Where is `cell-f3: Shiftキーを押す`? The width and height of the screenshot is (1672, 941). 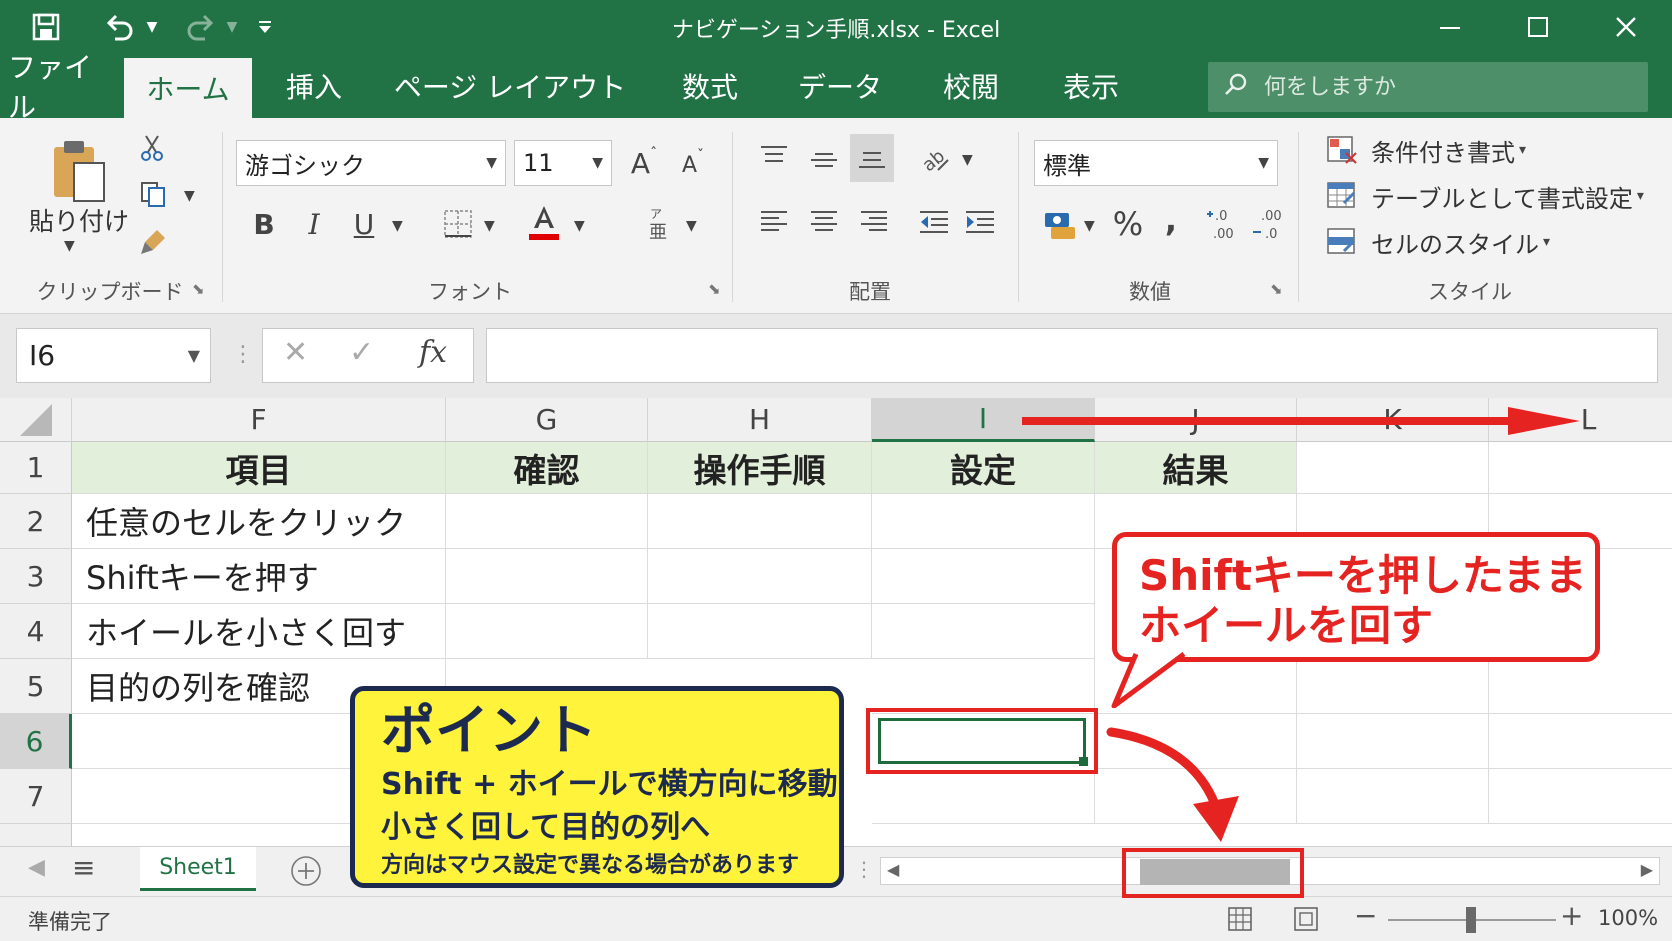
cell-f3: Shiftキーを押す is located at coordinates (259, 576).